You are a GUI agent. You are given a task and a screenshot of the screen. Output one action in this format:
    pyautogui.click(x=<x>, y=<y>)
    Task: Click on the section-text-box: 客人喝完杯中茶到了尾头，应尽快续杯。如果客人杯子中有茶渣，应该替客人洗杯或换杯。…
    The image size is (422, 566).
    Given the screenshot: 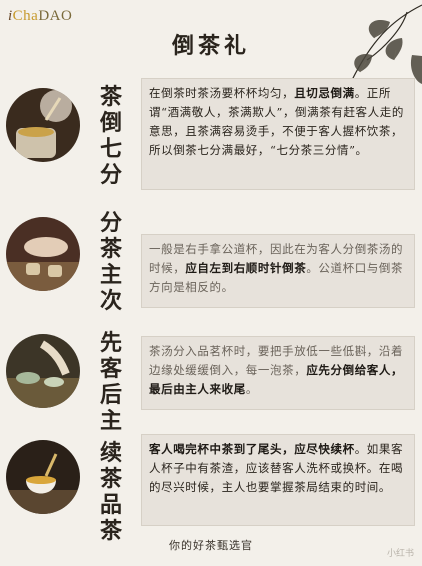 What is the action you would take?
    pyautogui.click(x=278, y=480)
    